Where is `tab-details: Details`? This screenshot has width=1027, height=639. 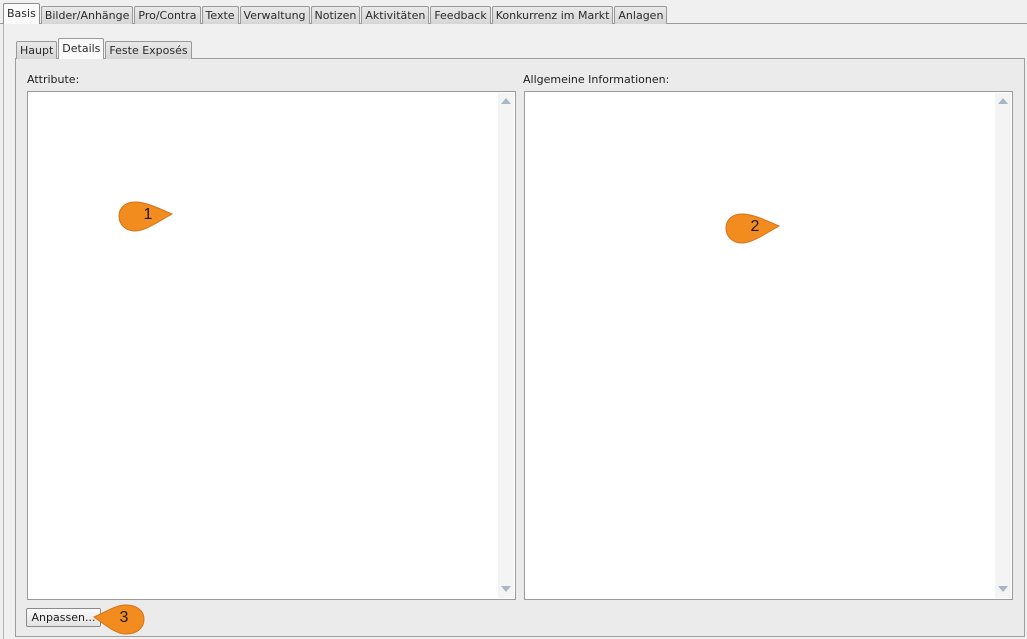
tab-details: Details is located at coordinates (81, 48).